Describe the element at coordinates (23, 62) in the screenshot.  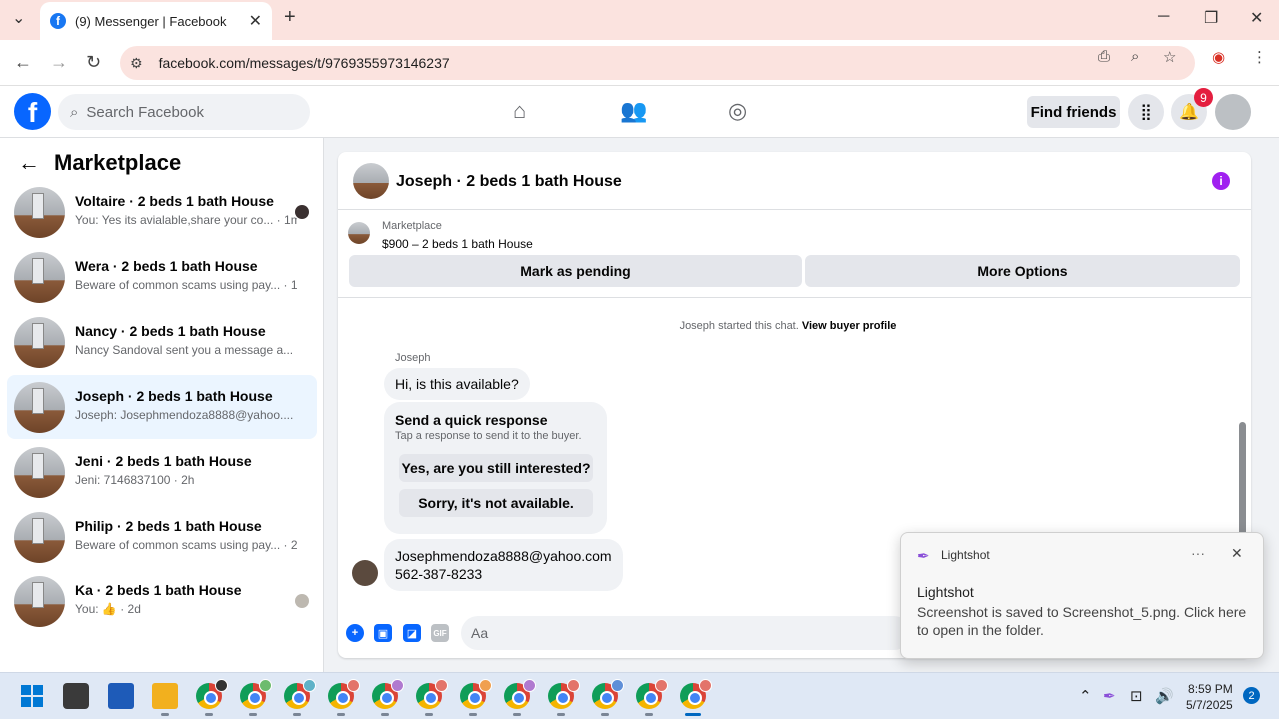
I see `back-icon: ←` at that location.